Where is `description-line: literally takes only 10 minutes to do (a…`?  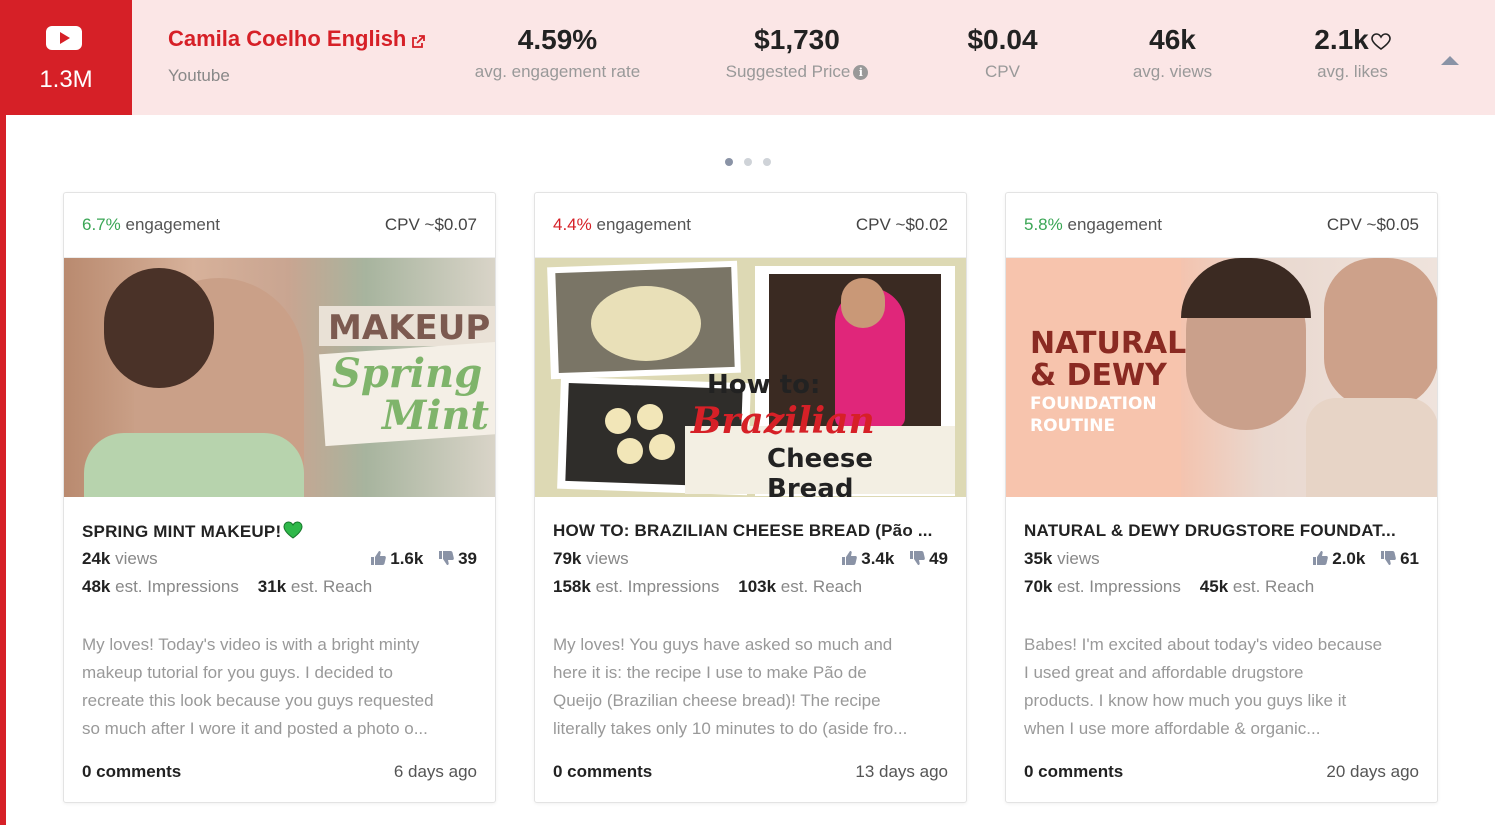
description-line: literally takes only 10 minutes to do (a… is located at coordinates (730, 728).